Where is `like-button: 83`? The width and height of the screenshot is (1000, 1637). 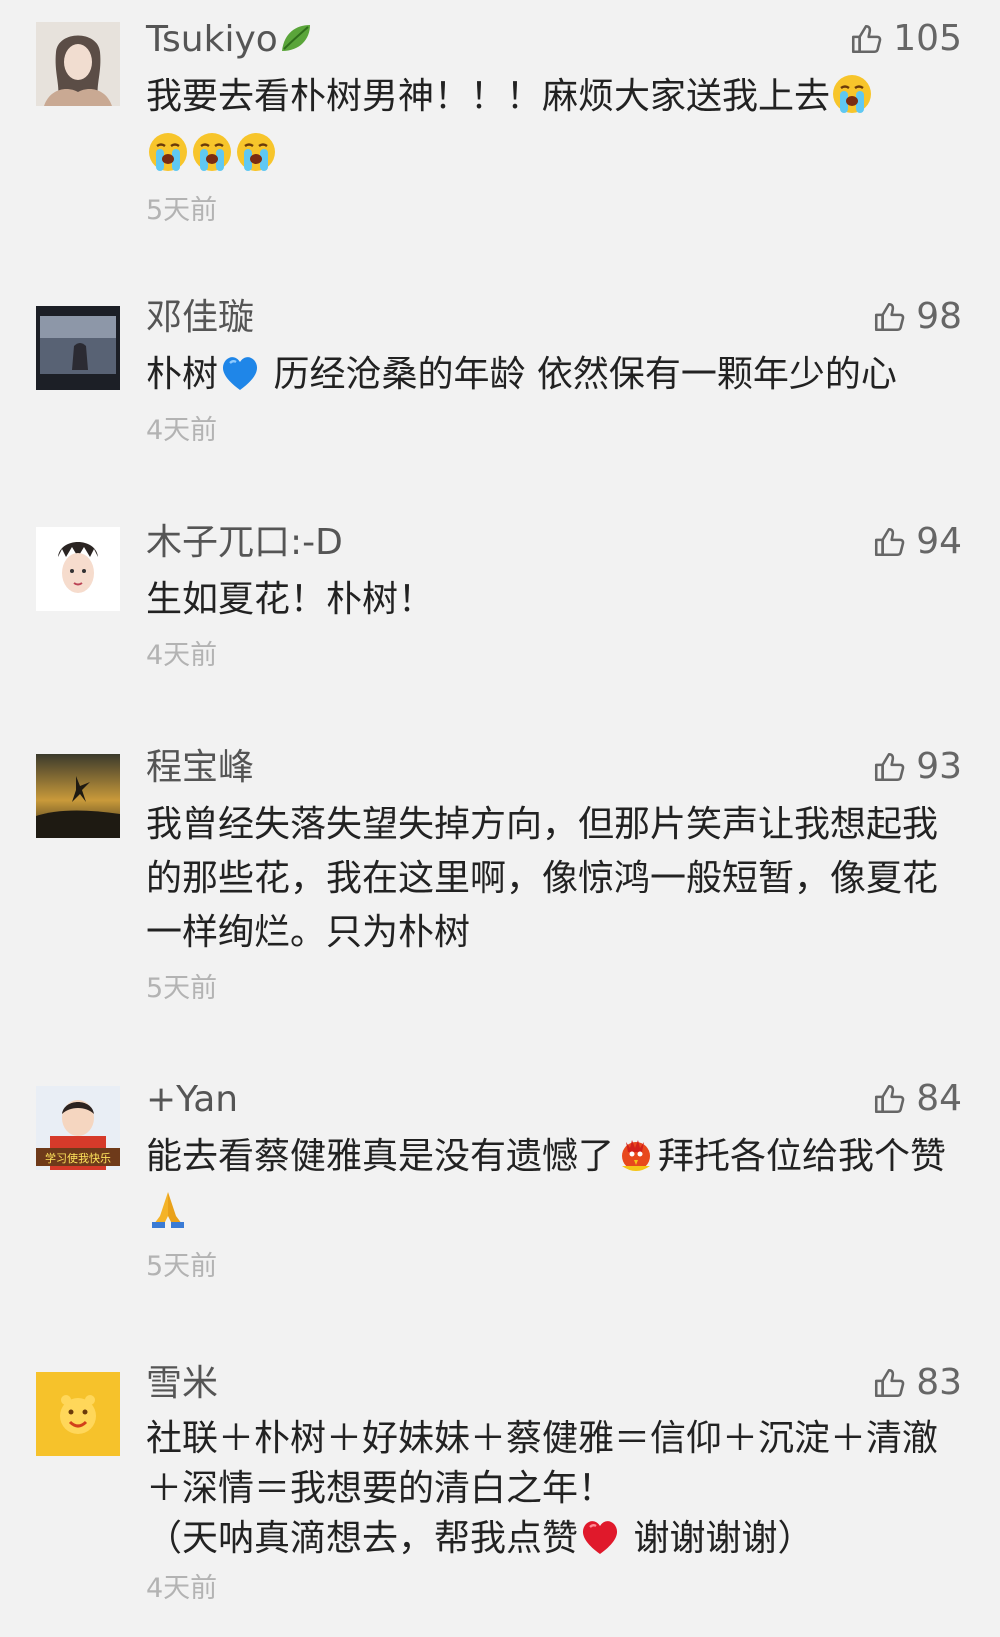
like-button: 83 is located at coordinates (917, 1382).